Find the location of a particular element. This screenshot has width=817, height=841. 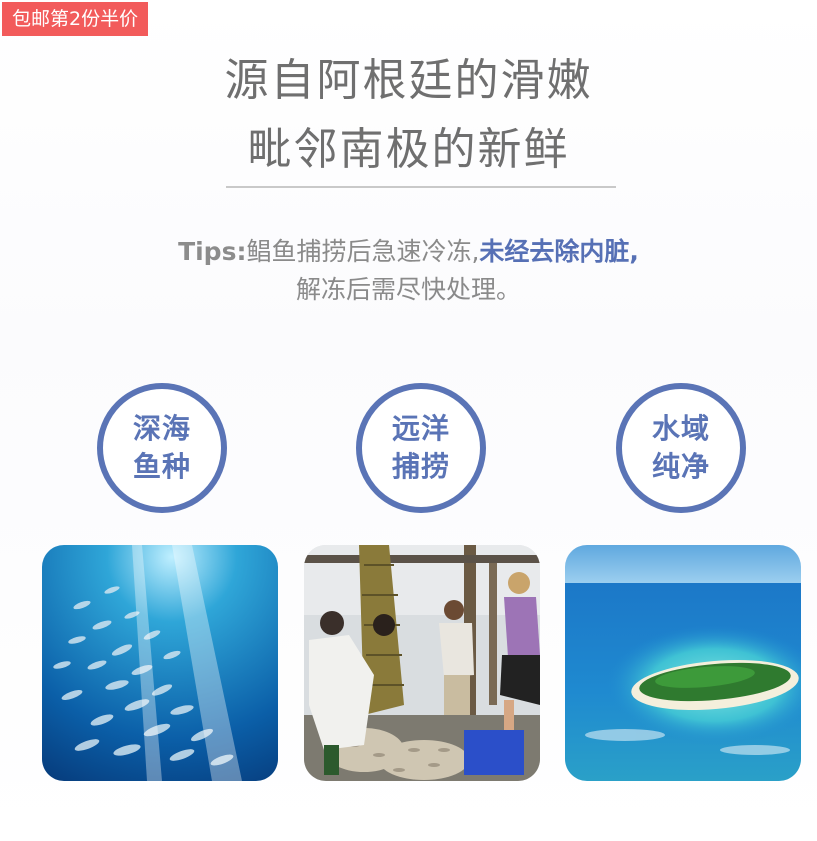

tips-line-1: Tips:鲳鱼捕捞后急速冷冻,未经去除内脏, is located at coordinates (408, 250).